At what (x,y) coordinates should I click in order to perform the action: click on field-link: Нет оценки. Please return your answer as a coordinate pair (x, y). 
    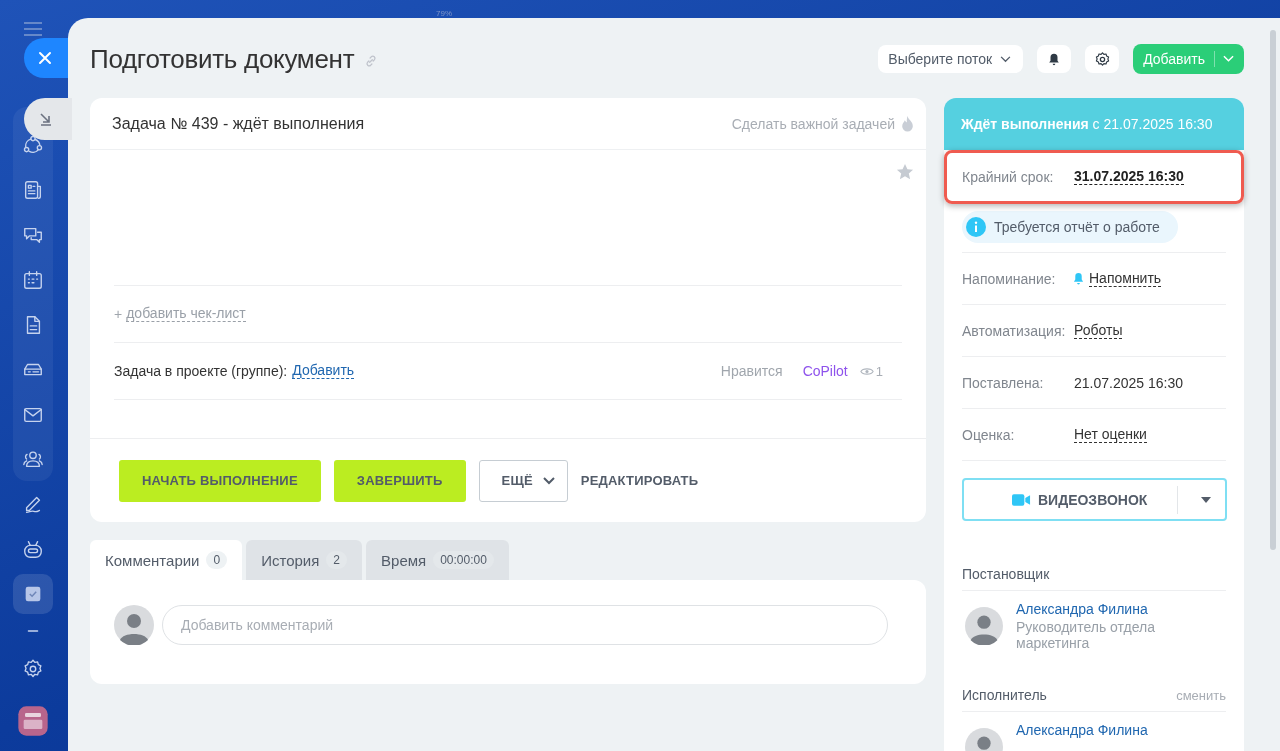
    Looking at the image, I should click on (1110, 434).